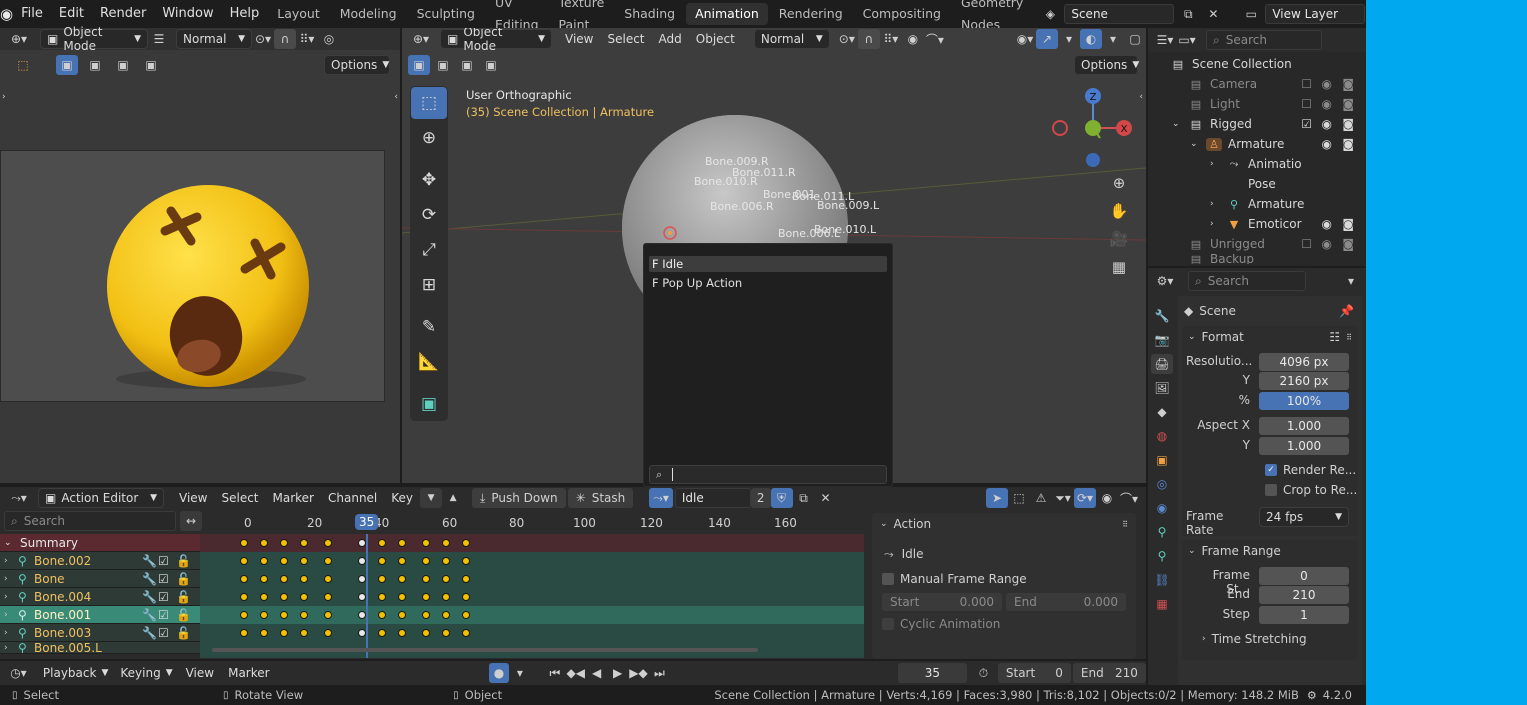 The width and height of the screenshot is (1527, 705). What do you see at coordinates (123, 65) in the screenshot?
I see `select-mode-subtract-icon: ▣` at bounding box center [123, 65].